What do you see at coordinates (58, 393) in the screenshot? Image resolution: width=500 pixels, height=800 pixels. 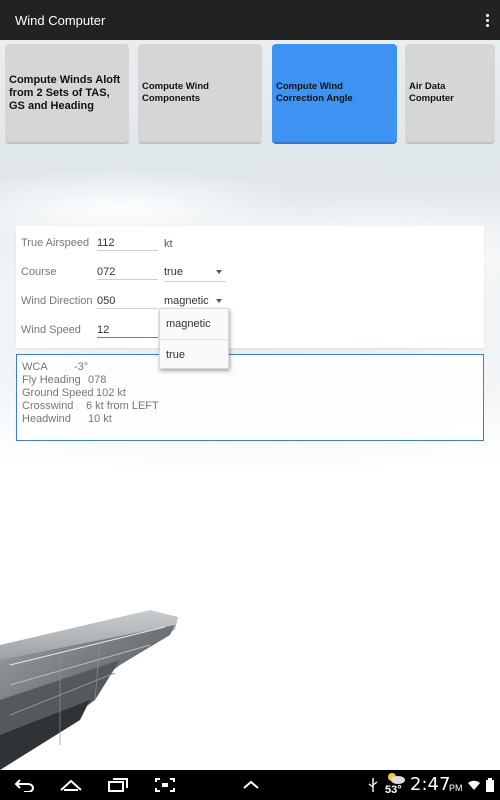 I see `result-label: Ground Speed` at bounding box center [58, 393].